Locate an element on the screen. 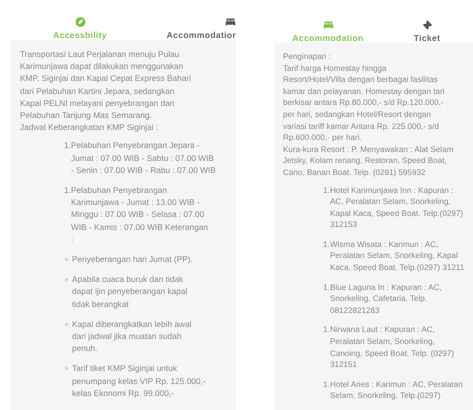 Image resolution: width=473 pixels, height=410 pixels. leaf-icon is located at coordinates (80, 22).